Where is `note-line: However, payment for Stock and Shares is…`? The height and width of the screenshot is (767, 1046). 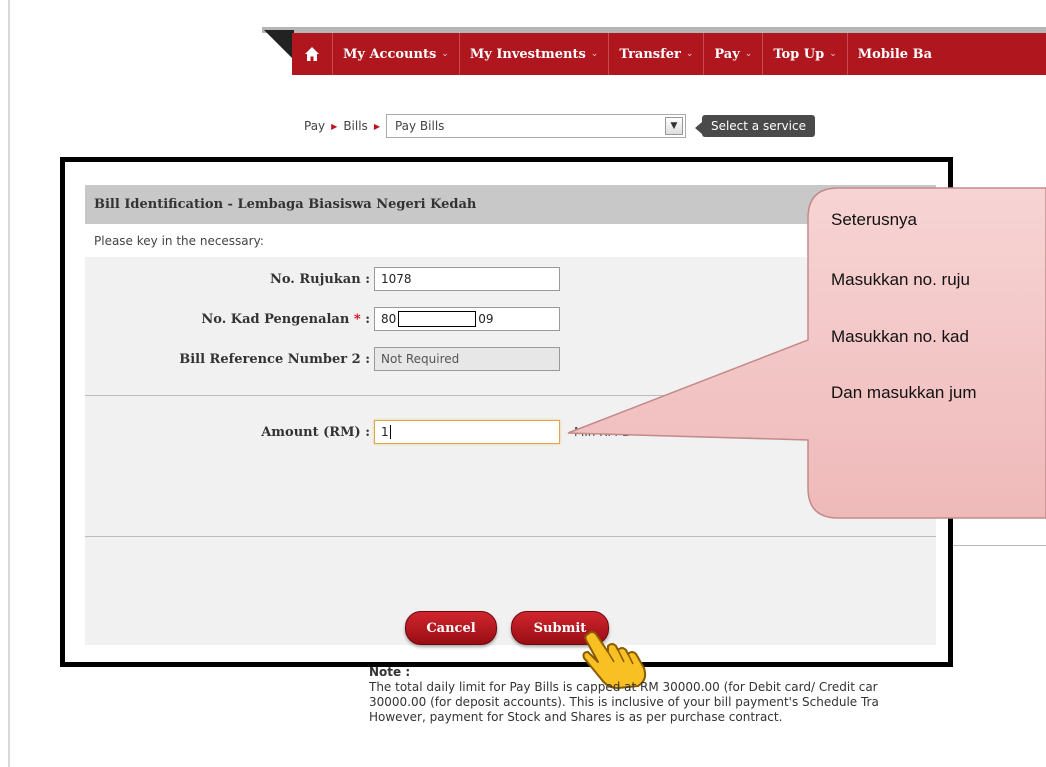 note-line: However, payment for Stock and Shares is… is located at coordinates (576, 717).